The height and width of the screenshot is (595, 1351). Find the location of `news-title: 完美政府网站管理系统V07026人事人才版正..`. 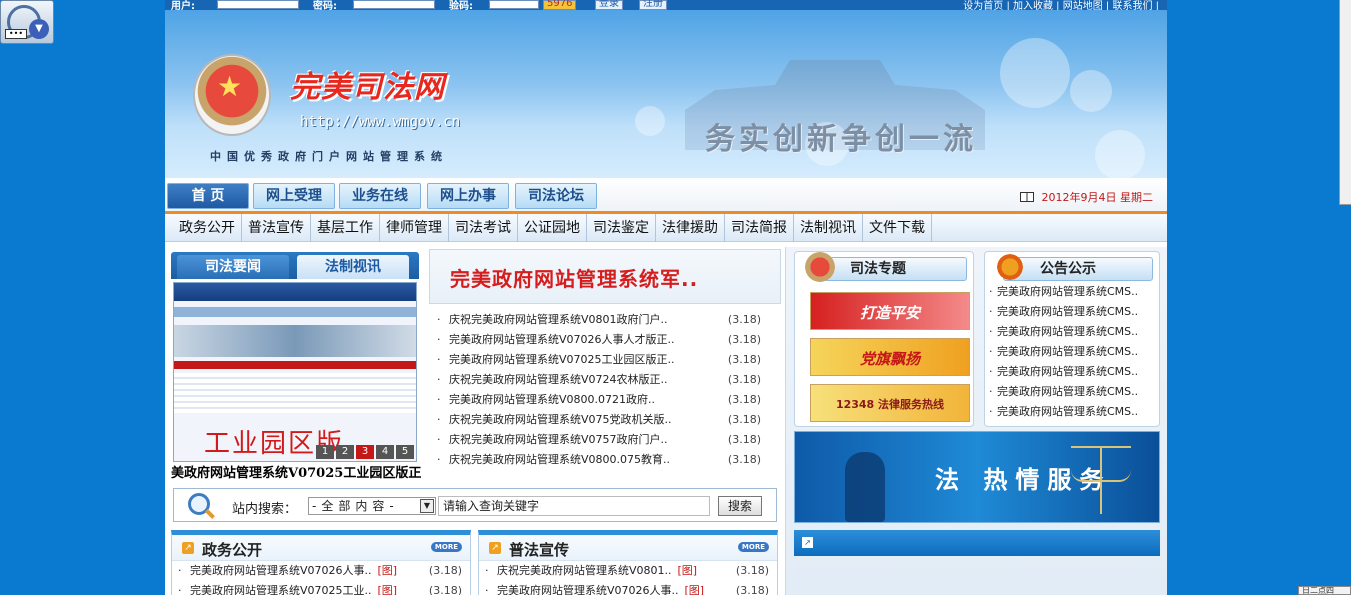

news-title: 完美政府网站管理系统V07026人事人才版正.. is located at coordinates (562, 339).